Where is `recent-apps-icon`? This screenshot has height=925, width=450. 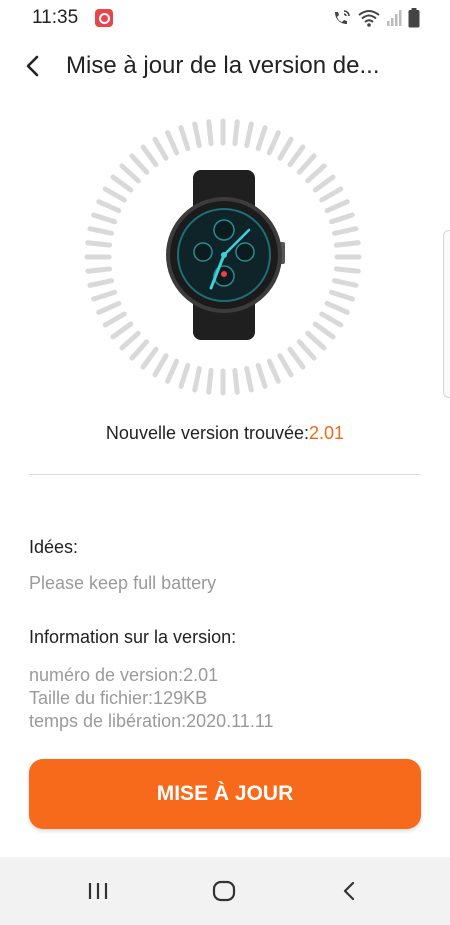 recent-apps-icon is located at coordinates (98, 891).